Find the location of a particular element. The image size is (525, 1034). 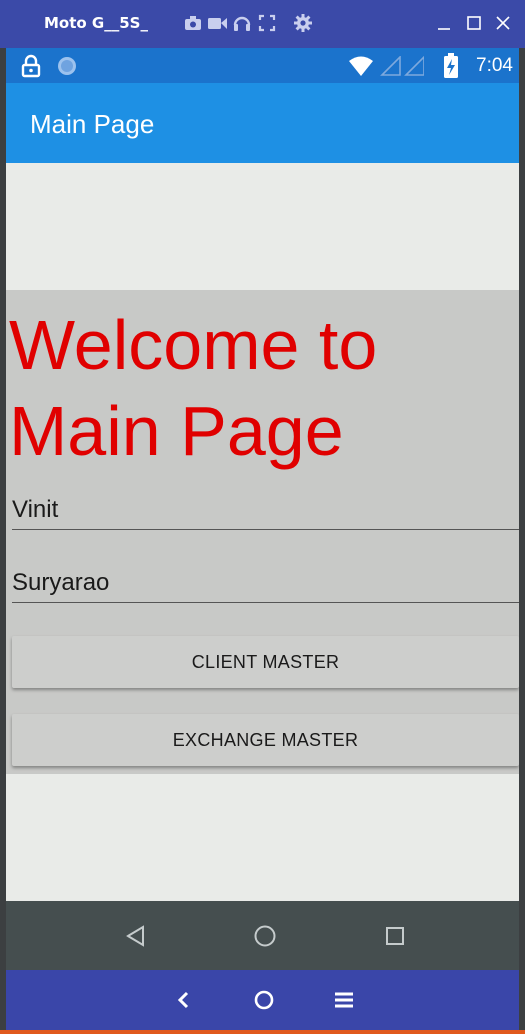

taskbar-edge is located at coordinates (262, 1032).